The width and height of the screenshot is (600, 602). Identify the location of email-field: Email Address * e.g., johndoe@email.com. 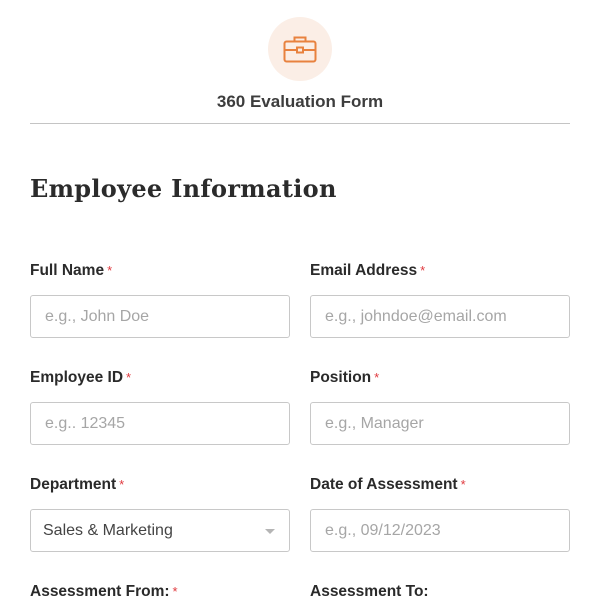
(440, 299).